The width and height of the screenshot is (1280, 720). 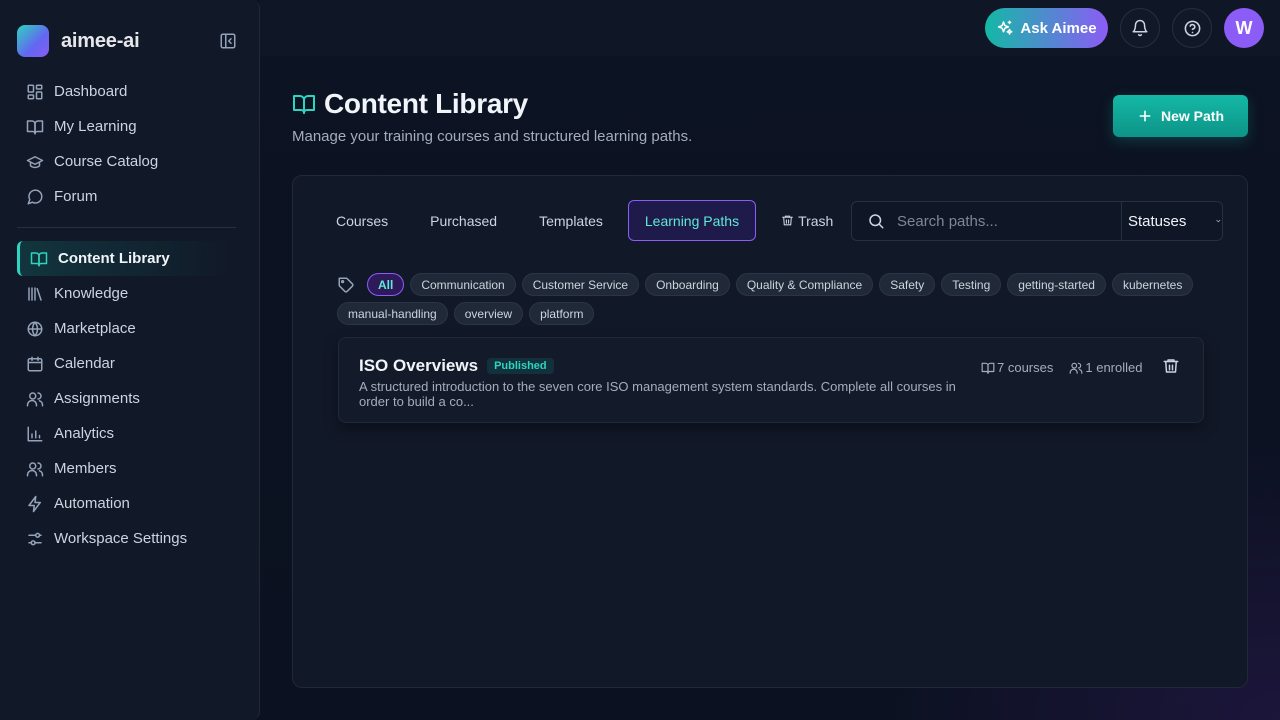 I want to click on sidebar-item-label: Calendar, so click(x=84, y=363).